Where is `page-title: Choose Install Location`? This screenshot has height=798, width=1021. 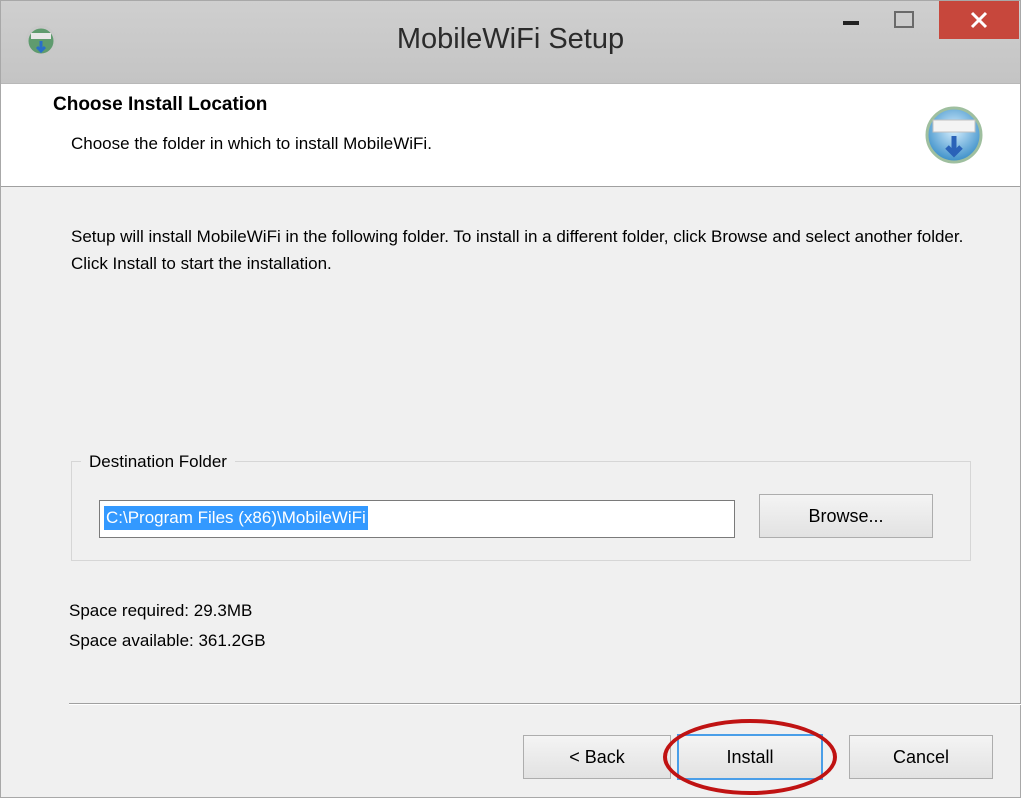
page-title: Choose Install Location is located at coordinates (160, 104).